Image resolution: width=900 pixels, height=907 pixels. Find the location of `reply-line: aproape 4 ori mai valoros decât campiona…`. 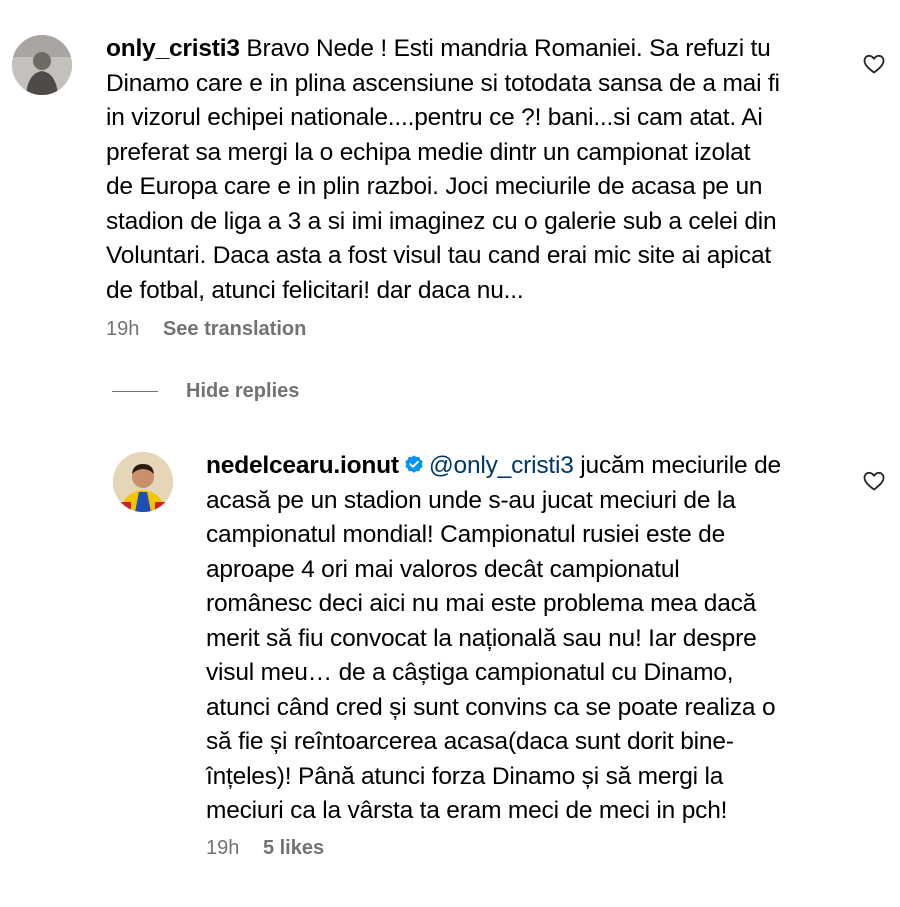

reply-line: aproape 4 ori mai valoros decât campiona… is located at coordinates (443, 569).